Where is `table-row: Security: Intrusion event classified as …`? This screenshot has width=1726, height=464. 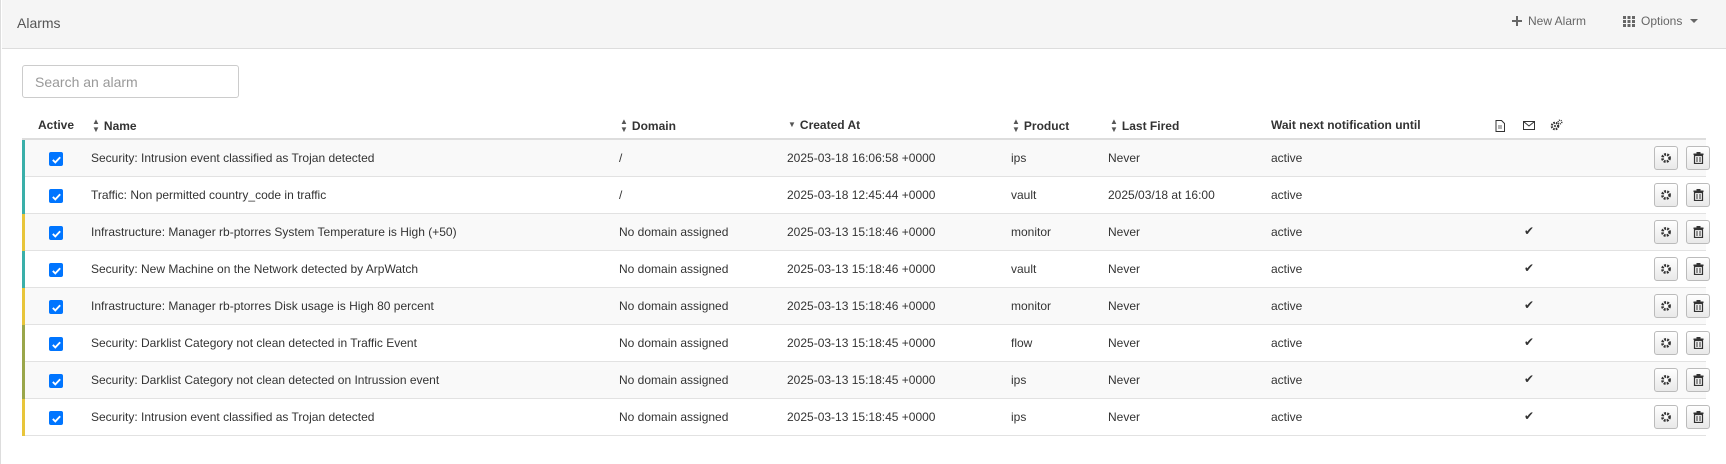
table-row: Security: Intrusion event classified as … is located at coordinates (866, 158).